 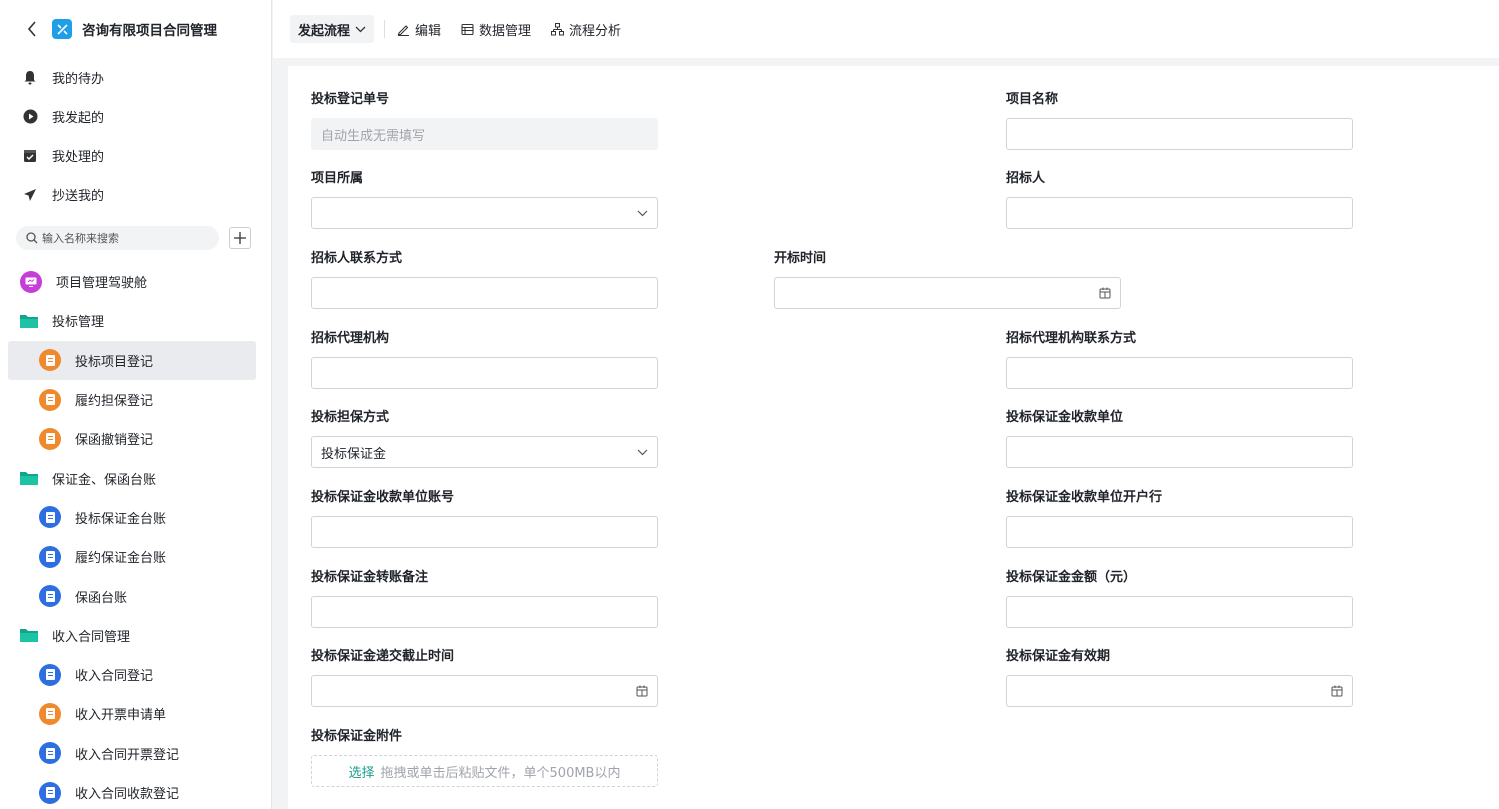 I want to click on field-deposit-validity: 投标保证金有效期, so click(x=1179, y=676).